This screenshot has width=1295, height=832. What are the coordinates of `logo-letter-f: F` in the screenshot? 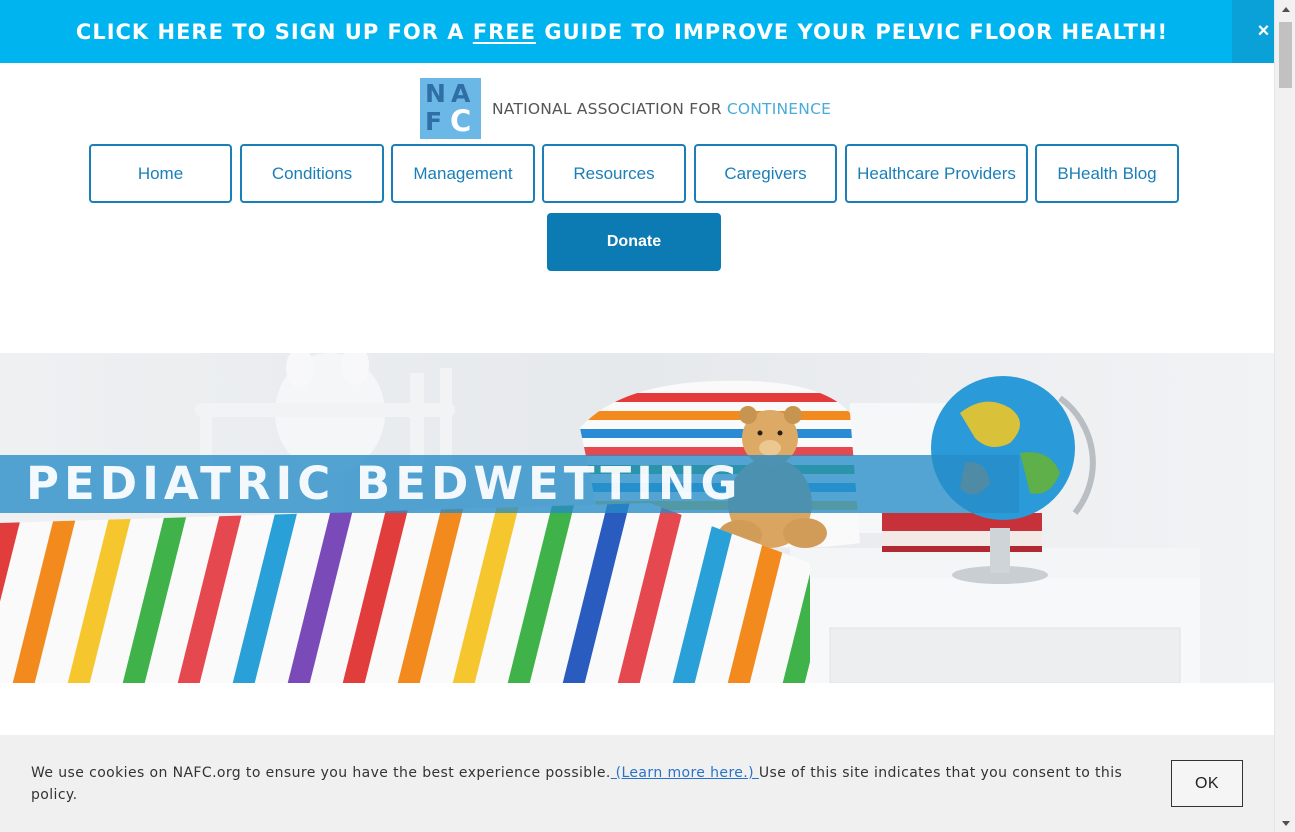 It's located at (434, 121).